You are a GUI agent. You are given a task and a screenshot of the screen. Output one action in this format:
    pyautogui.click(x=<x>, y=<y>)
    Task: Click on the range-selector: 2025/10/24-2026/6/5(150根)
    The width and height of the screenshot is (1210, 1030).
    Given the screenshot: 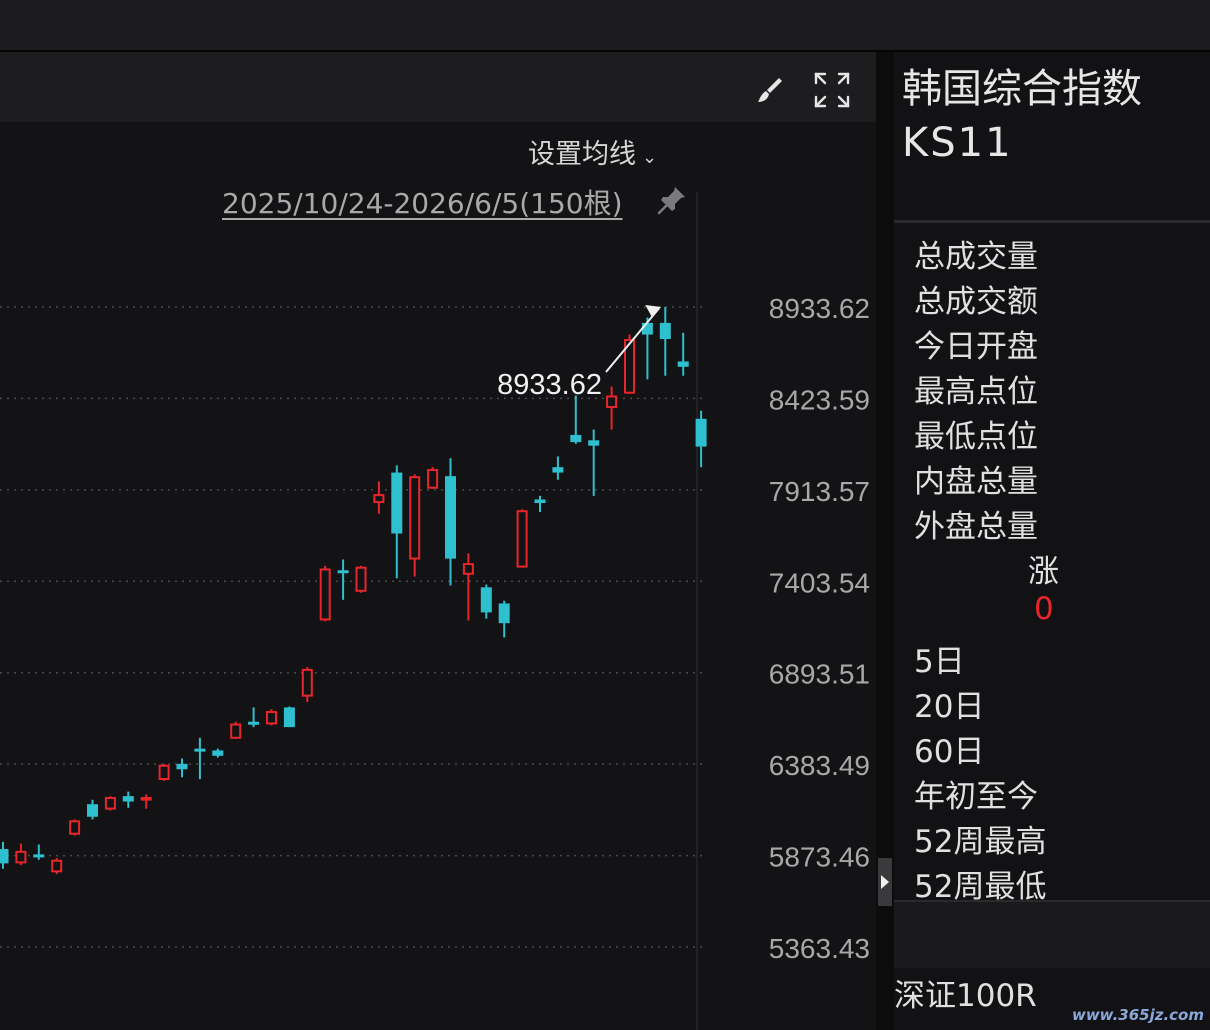 What is the action you would take?
    pyautogui.click(x=453, y=202)
    